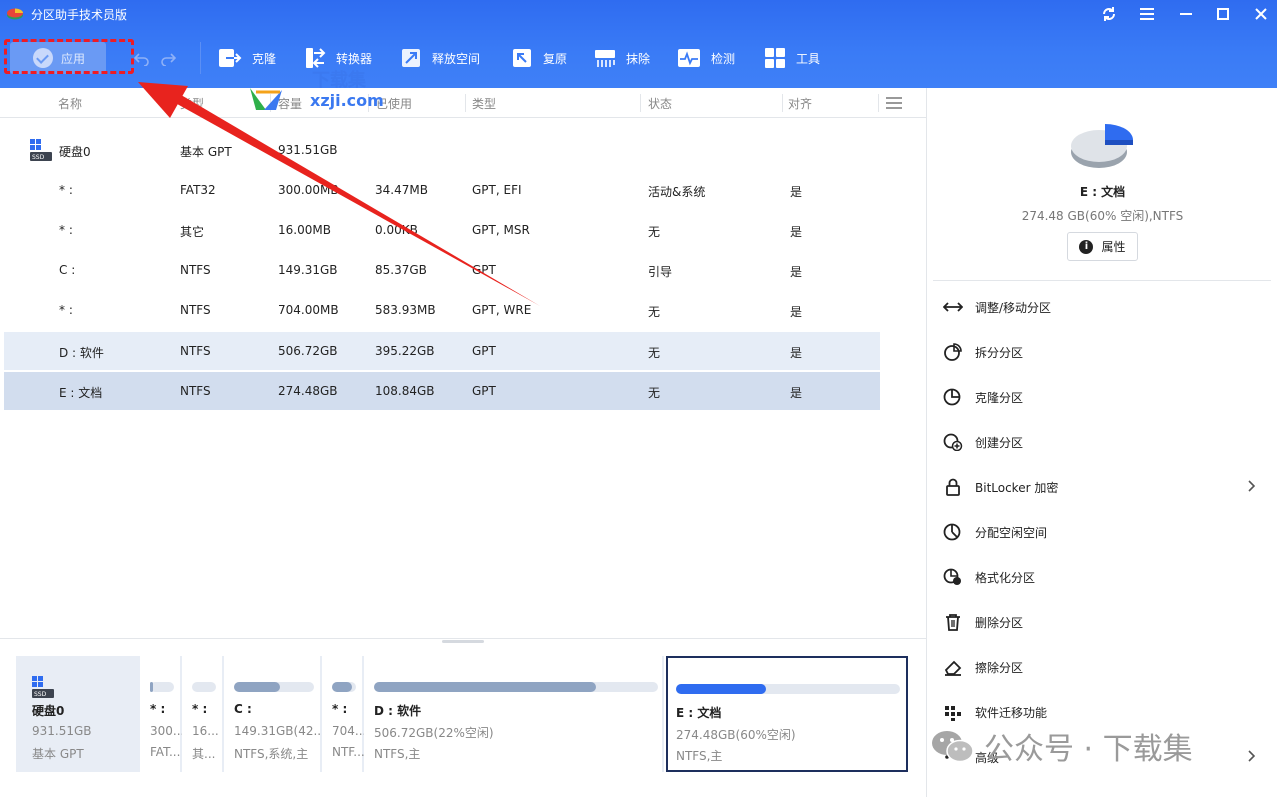 The image size is (1277, 797). I want to click on apps-dots-icon, so click(953, 713).